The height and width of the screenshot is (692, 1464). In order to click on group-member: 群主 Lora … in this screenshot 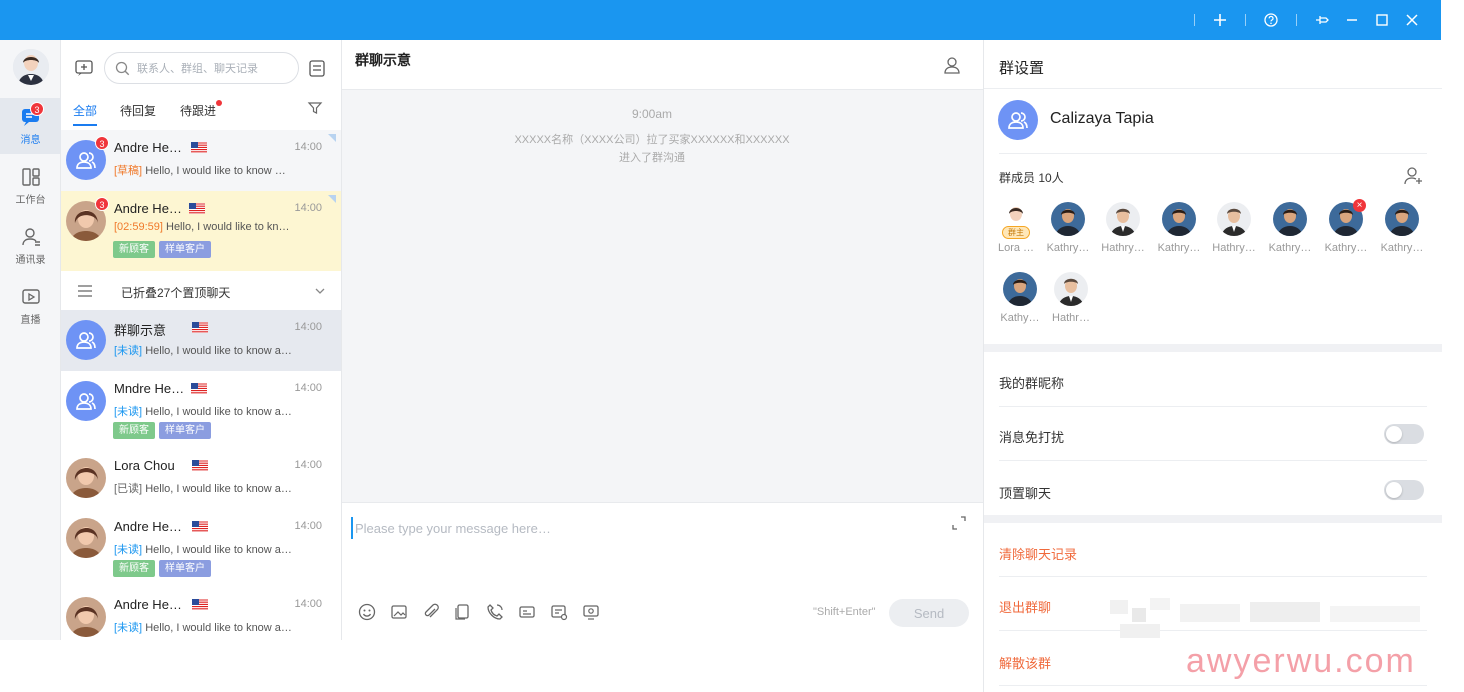, I will do `click(1016, 235)`.